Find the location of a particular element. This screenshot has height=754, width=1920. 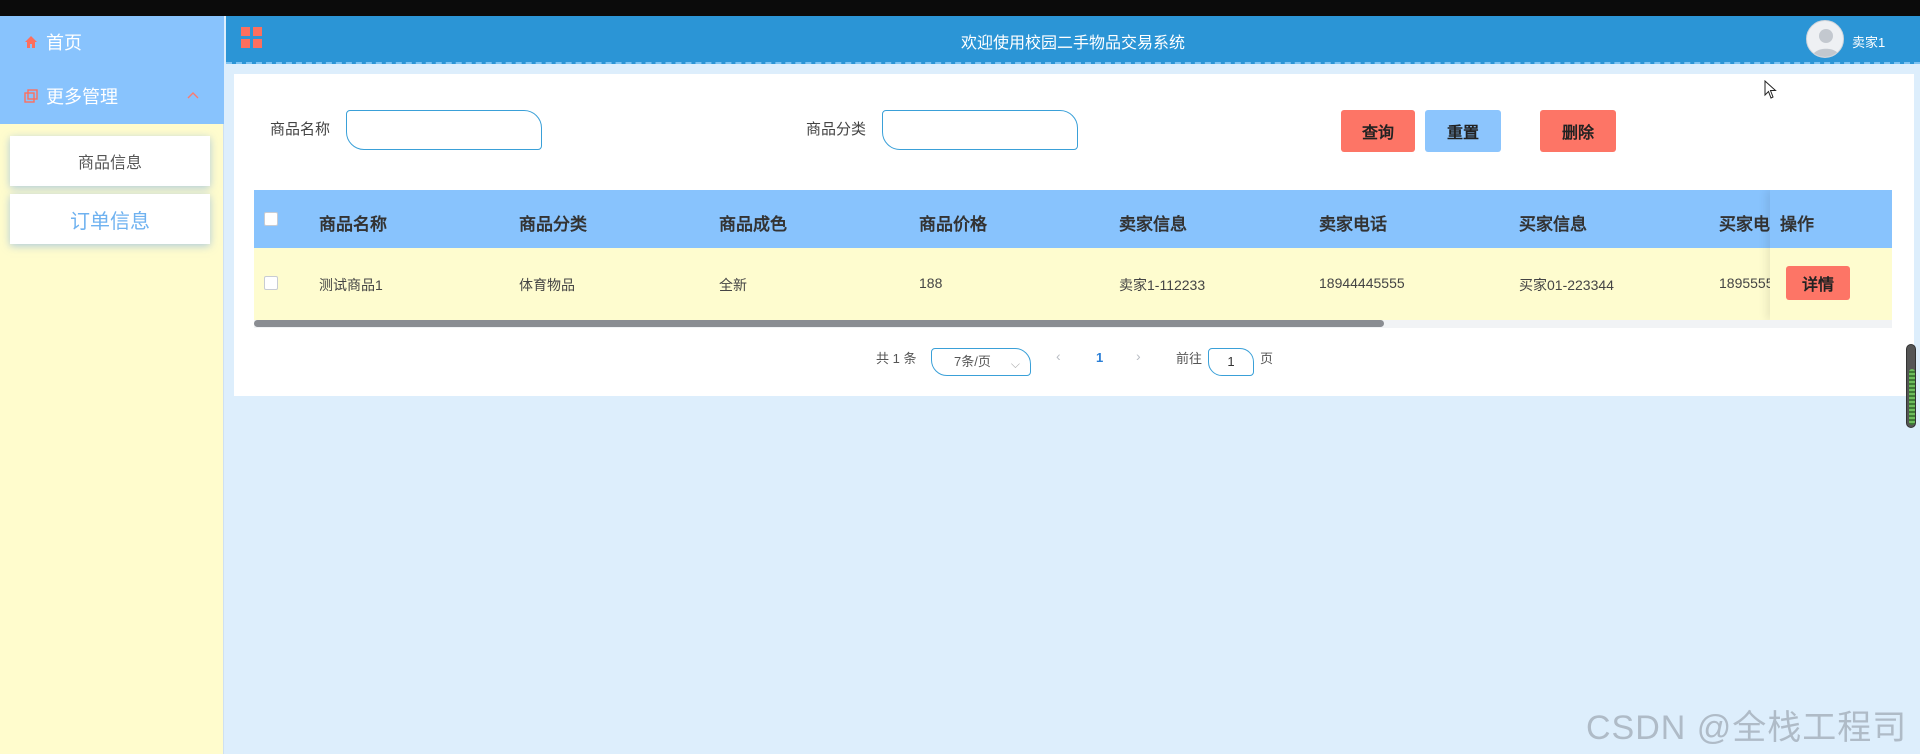

goto-label: 前往 is located at coordinates (1189, 358).